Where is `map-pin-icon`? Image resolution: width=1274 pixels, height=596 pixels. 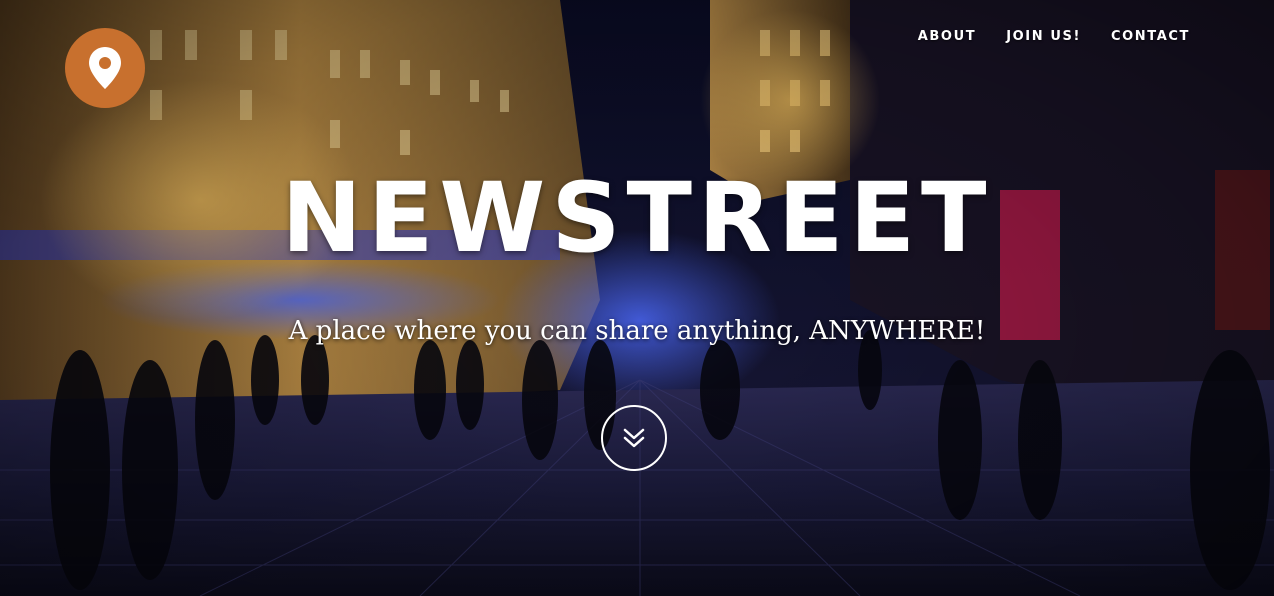 map-pin-icon is located at coordinates (105, 68).